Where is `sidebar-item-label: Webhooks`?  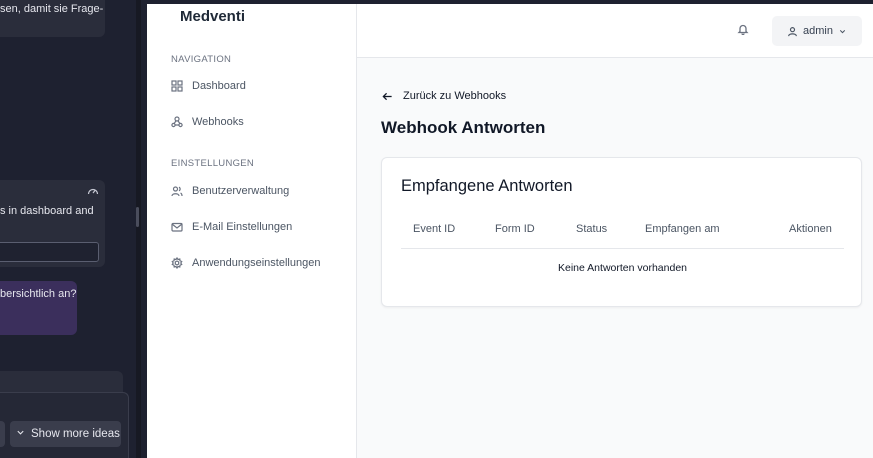
sidebar-item-label: Webhooks is located at coordinates (218, 122).